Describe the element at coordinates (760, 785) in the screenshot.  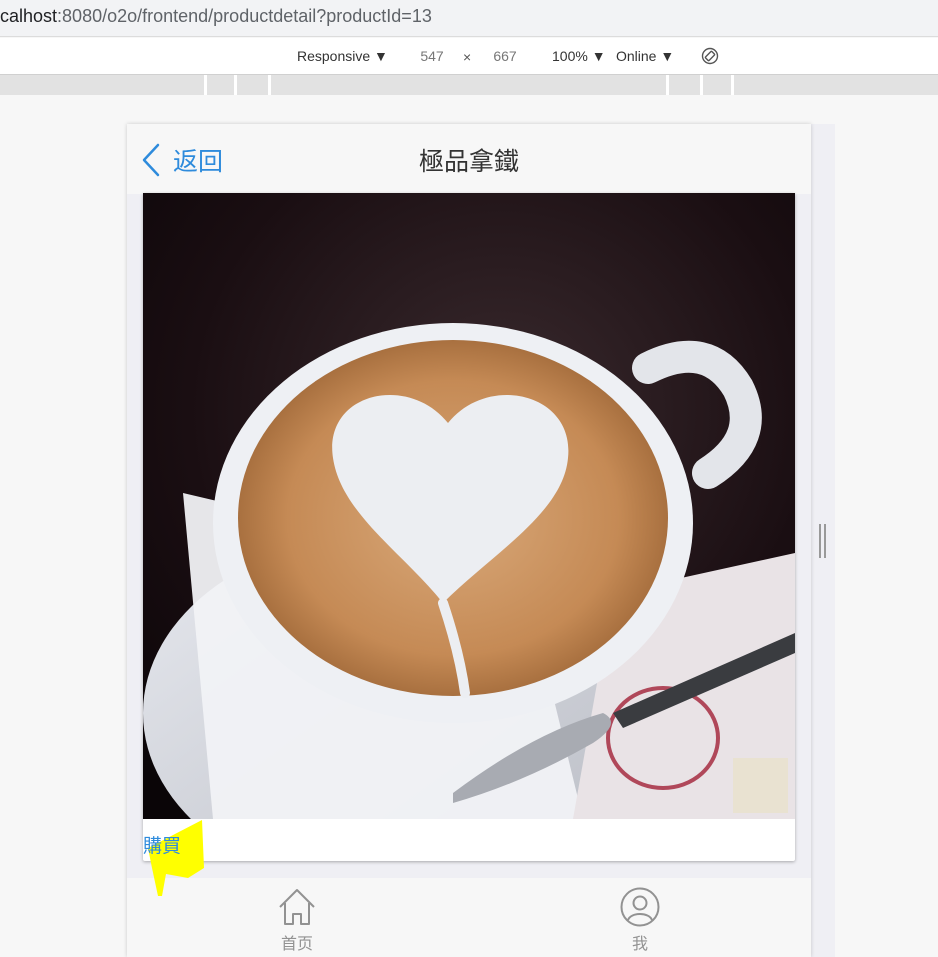
I see `watermark-mark` at that location.